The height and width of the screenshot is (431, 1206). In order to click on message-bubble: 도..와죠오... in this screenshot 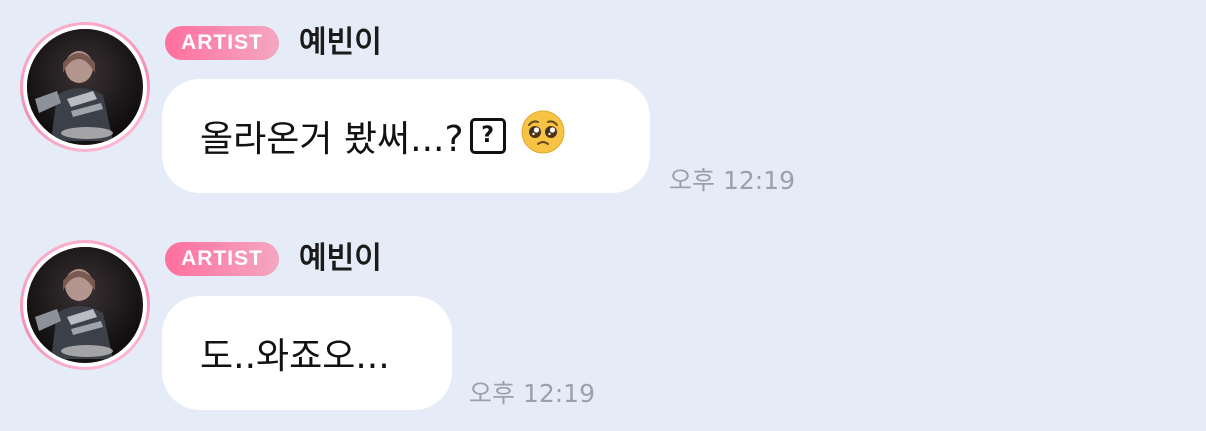, I will do `click(307, 353)`.